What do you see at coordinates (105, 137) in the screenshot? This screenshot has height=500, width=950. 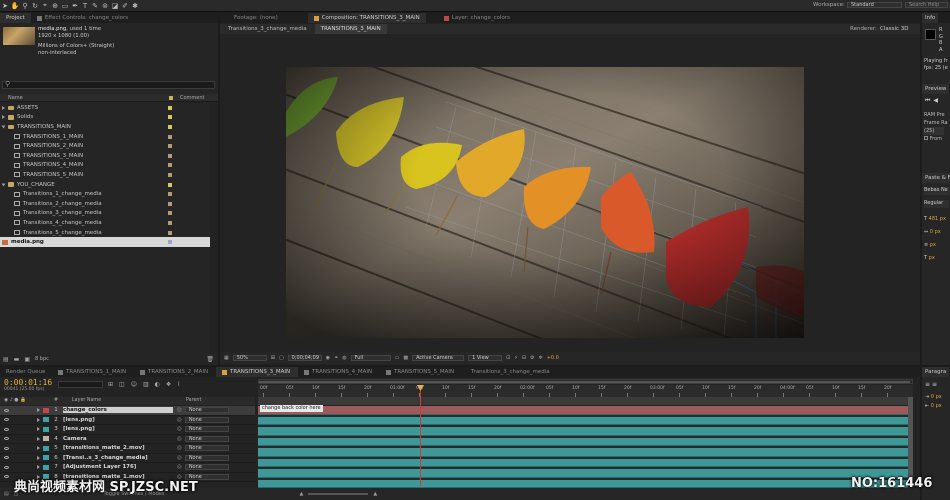 I see `project-item-row: TRANSITIONS_1_MAIN` at bounding box center [105, 137].